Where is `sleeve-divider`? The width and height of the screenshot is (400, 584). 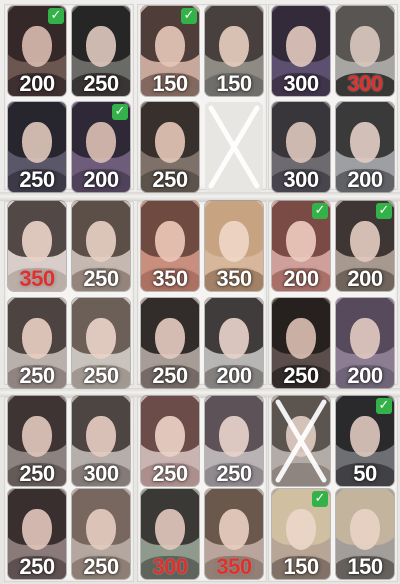 sleeve-divider is located at coordinates (200, 196).